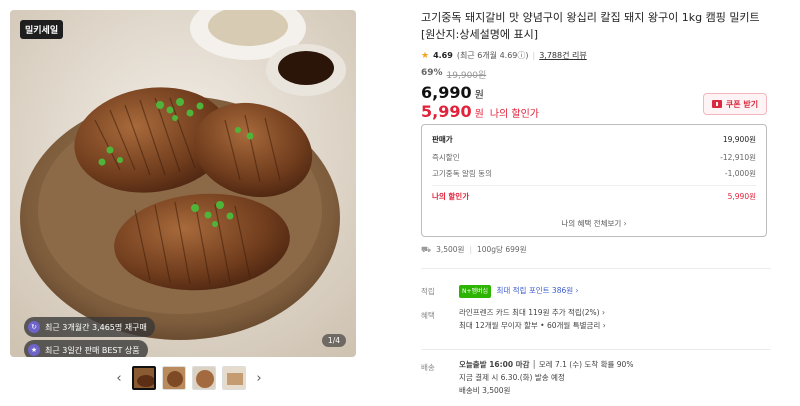  I want to click on repurchase-icon: ↻, so click(34, 327).